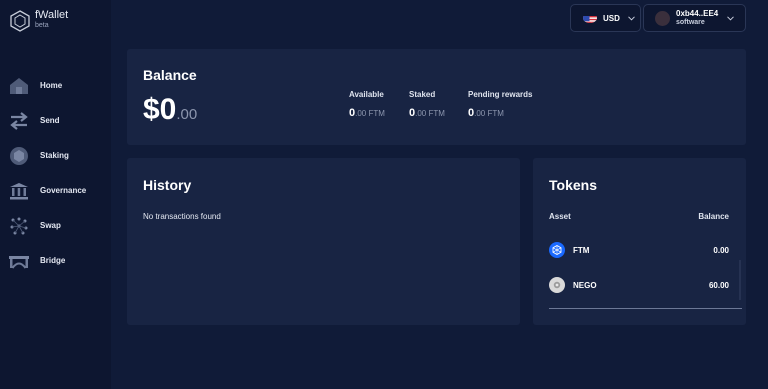 The width and height of the screenshot is (768, 389). What do you see at coordinates (19, 156) in the screenshot?
I see `staking-icon` at bounding box center [19, 156].